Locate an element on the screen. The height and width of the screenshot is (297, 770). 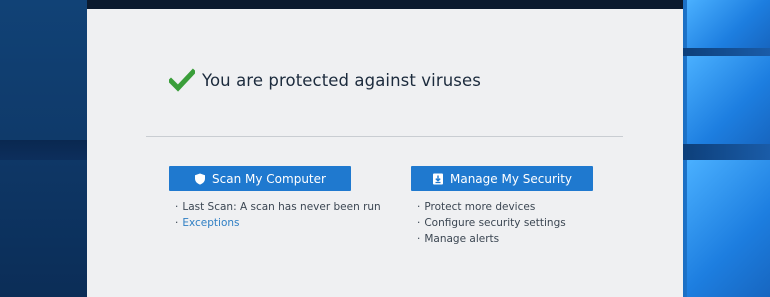
scan-my-computer-button: Scan My Computer is located at coordinates (260, 178).